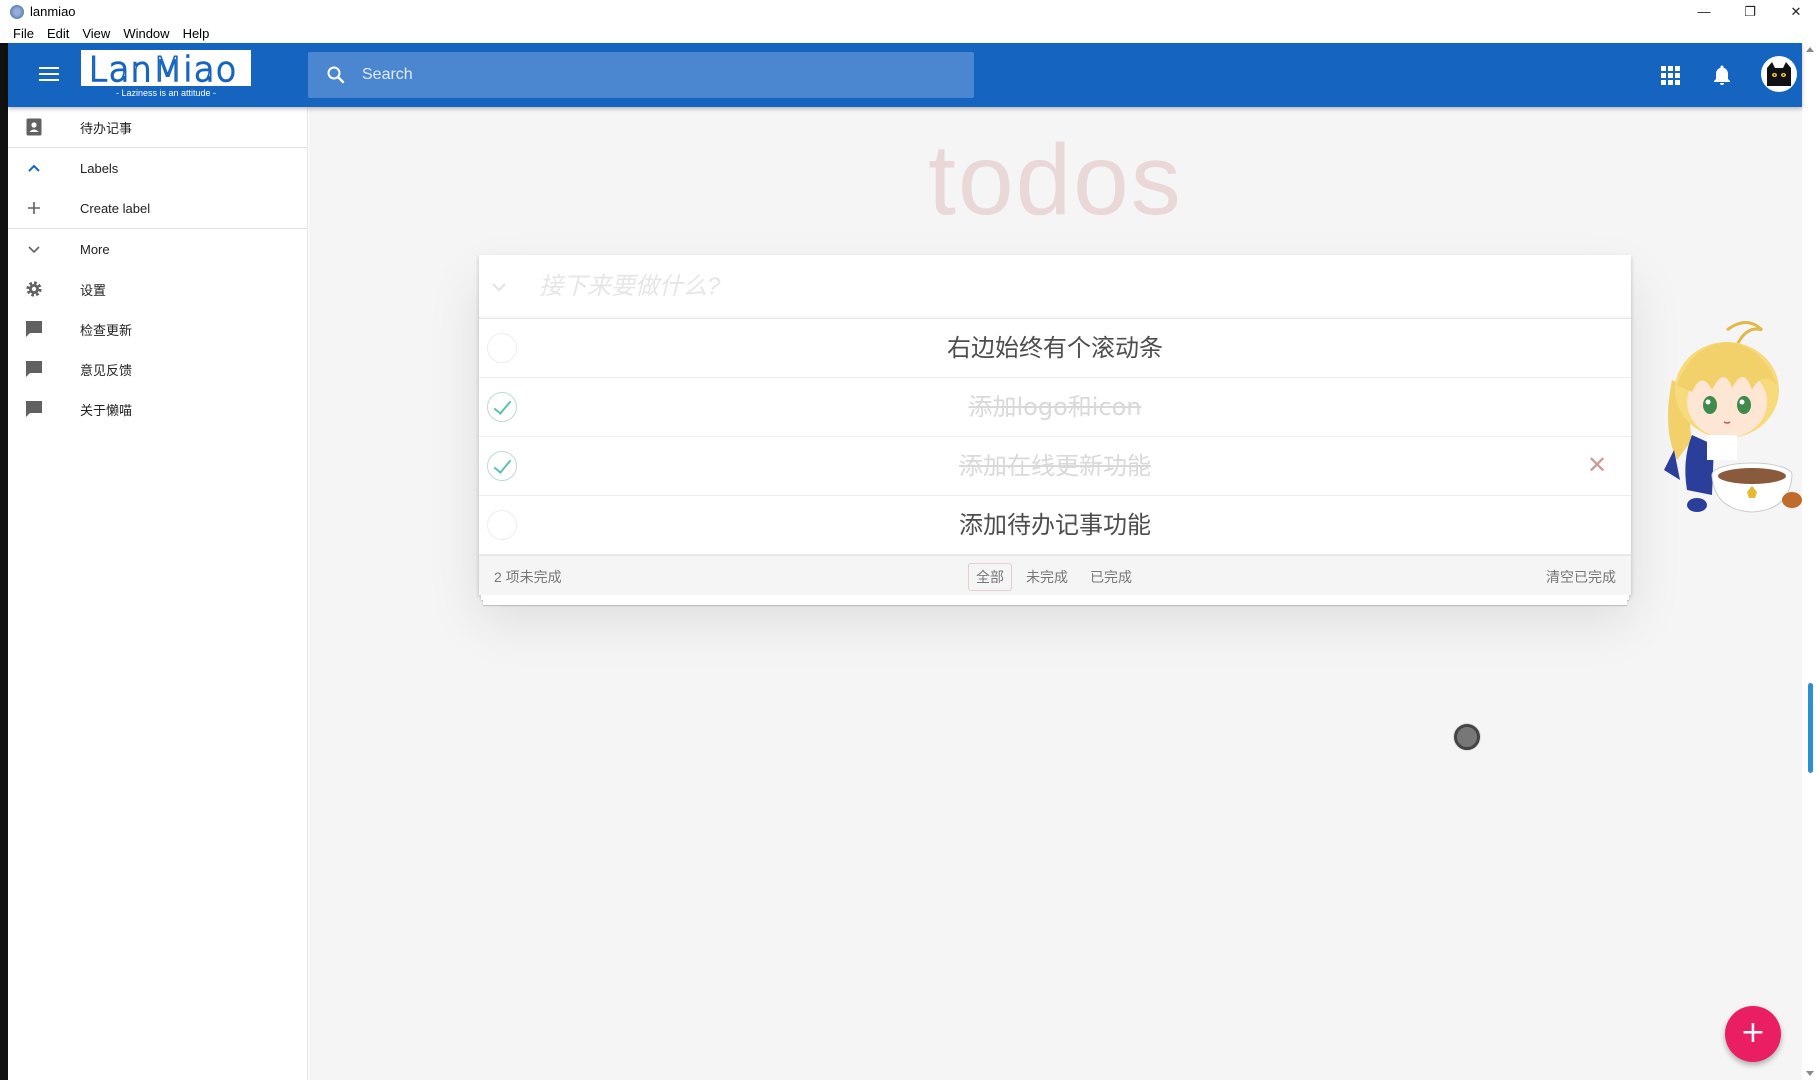 This screenshot has height=1080, width=1819. I want to click on todo-item: 右边始终有个滚动条, so click(1055, 348).